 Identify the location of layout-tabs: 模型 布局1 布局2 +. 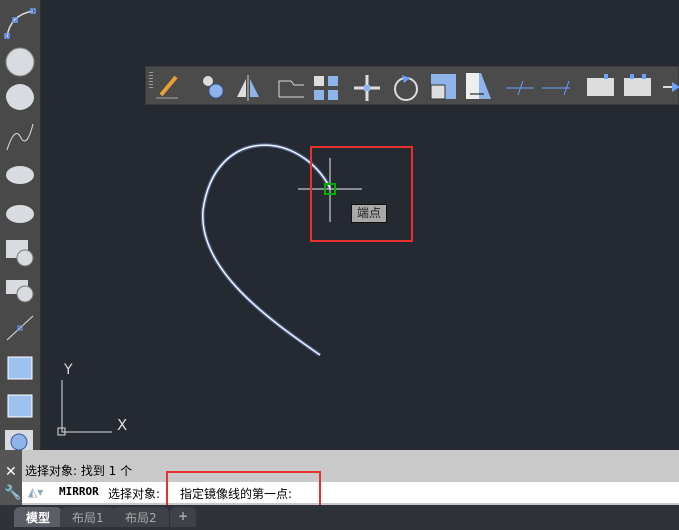
(339, 517).